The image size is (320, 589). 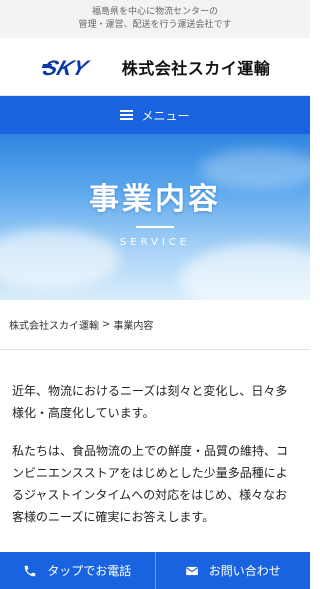 I want to click on company-name: 株式会社スカイ運輸, so click(x=196, y=68).